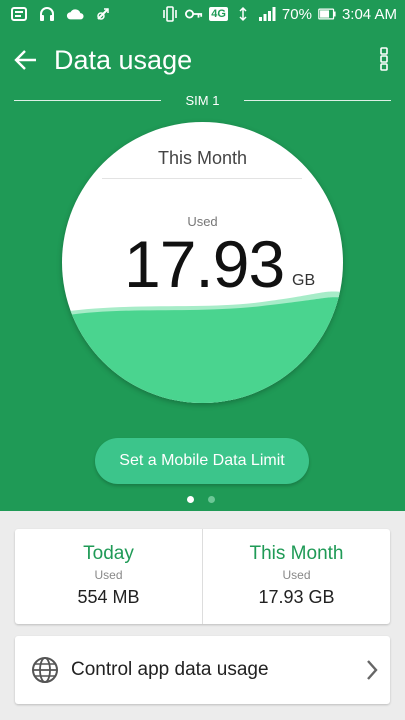  Describe the element at coordinates (317, 100) in the screenshot. I see `sim-divider-right` at that location.